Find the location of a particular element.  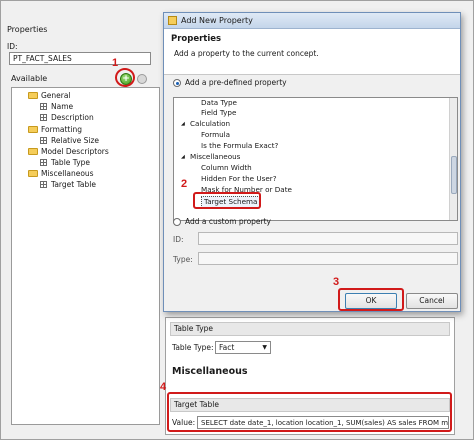

custom-id-field is located at coordinates (328, 238).